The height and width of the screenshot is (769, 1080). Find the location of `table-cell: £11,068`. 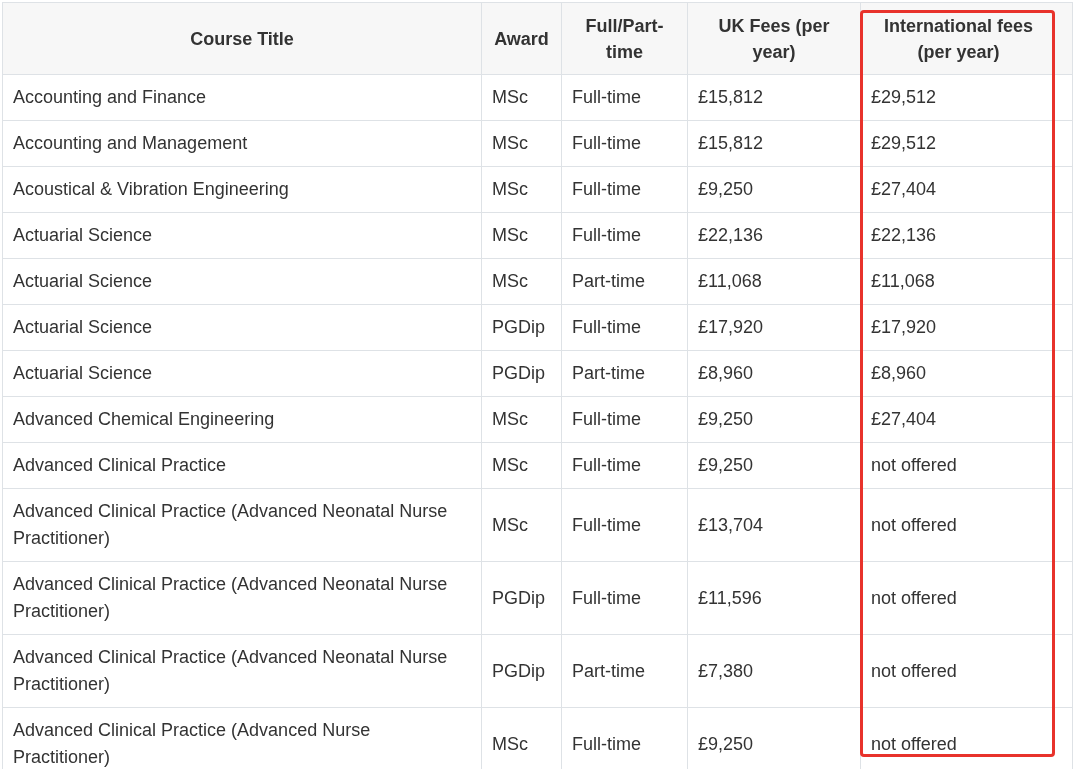

table-cell: £11,068 is located at coordinates (966, 281).